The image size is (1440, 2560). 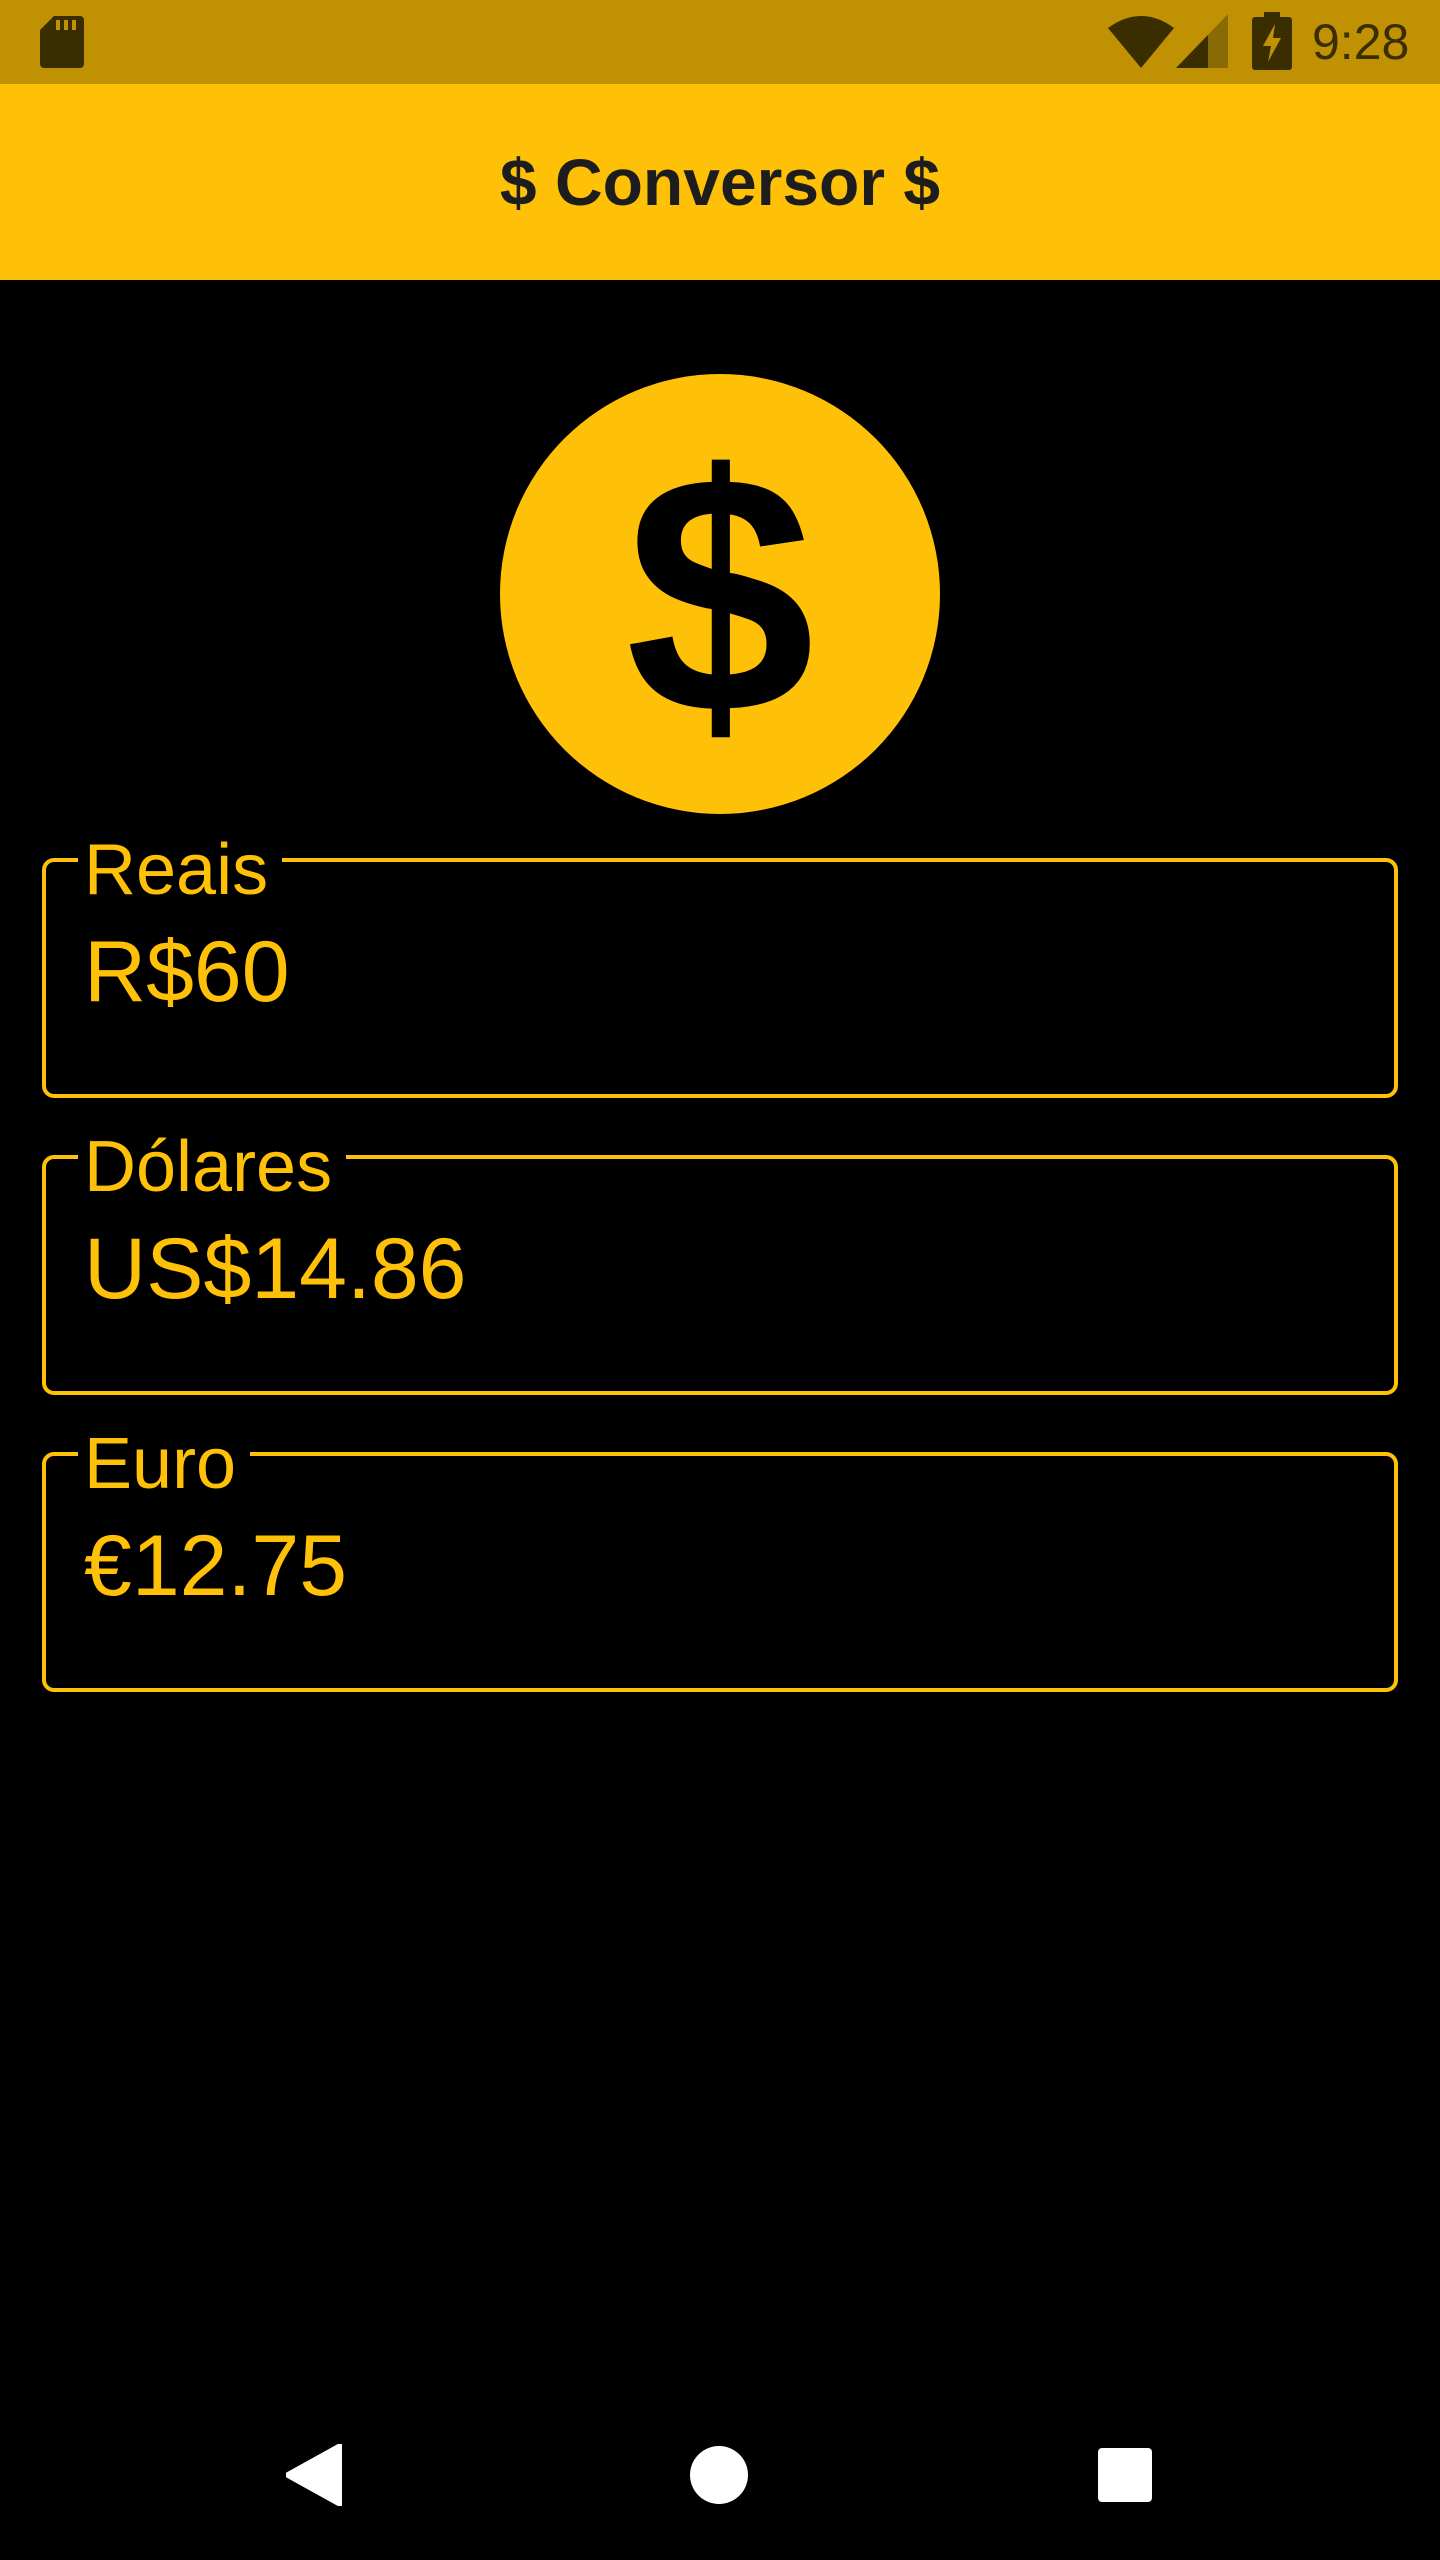 What do you see at coordinates (212, 1167) in the screenshot?
I see `dolares-field-label: Dólares` at bounding box center [212, 1167].